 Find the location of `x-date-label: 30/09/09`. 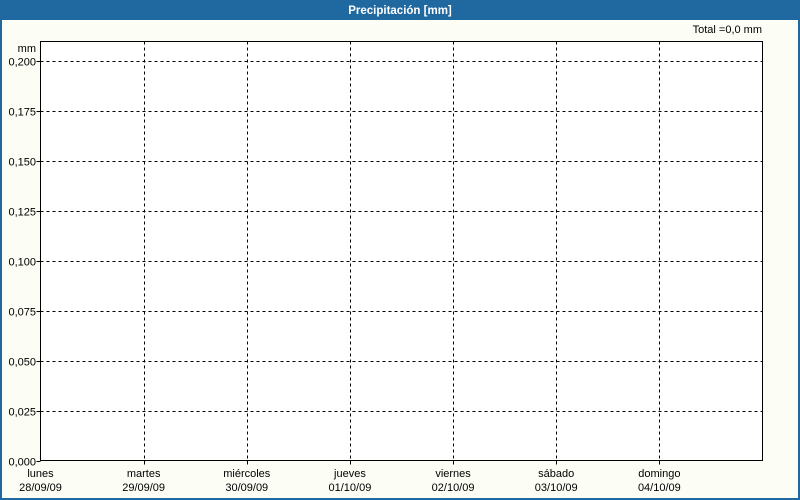

x-date-label: 30/09/09 is located at coordinates (246, 488).